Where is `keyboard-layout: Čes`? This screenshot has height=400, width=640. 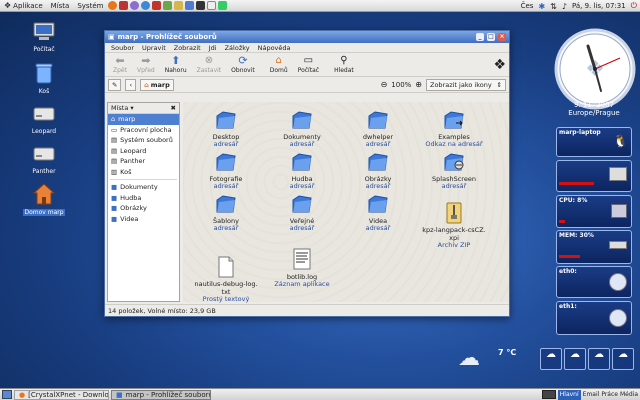 keyboard-layout: Čes is located at coordinates (527, 6).